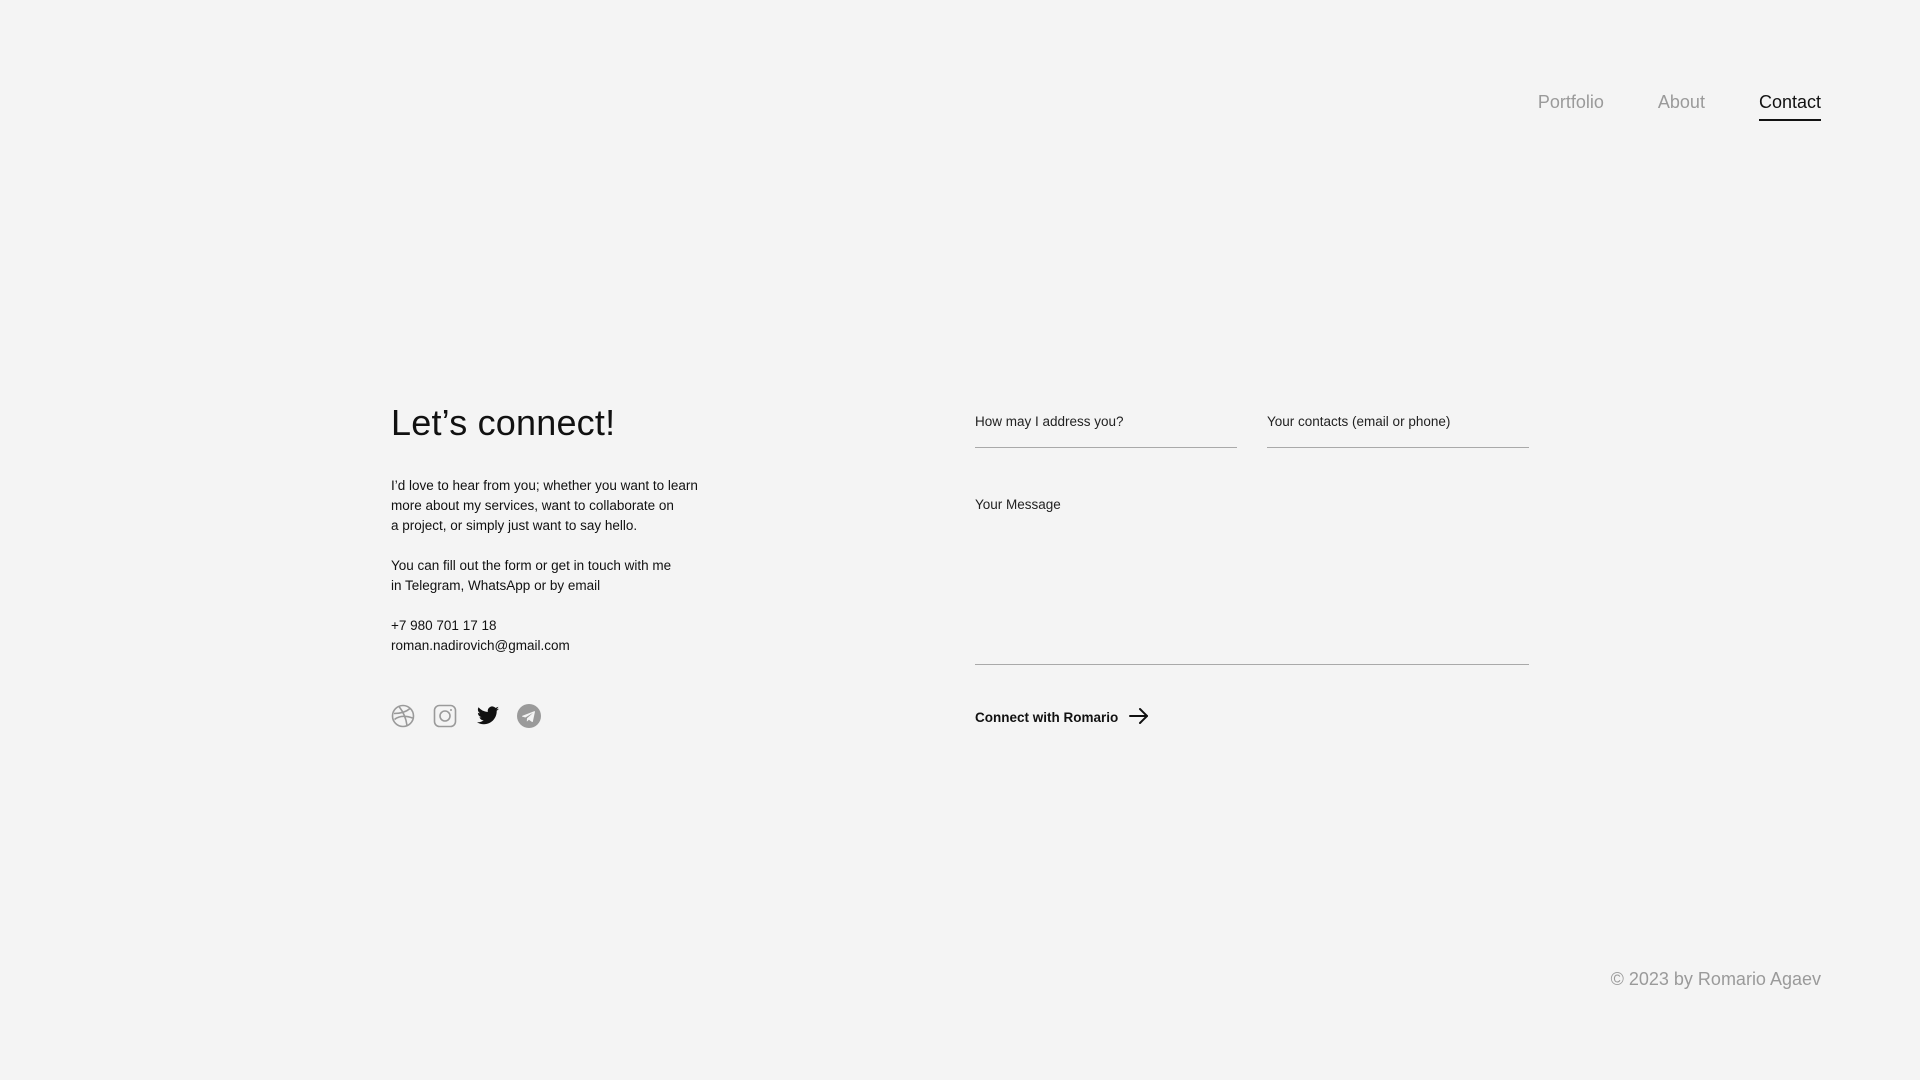 The image size is (1920, 1080). What do you see at coordinates (1789, 106) in the screenshot?
I see `nav-contact: Contact` at bounding box center [1789, 106].